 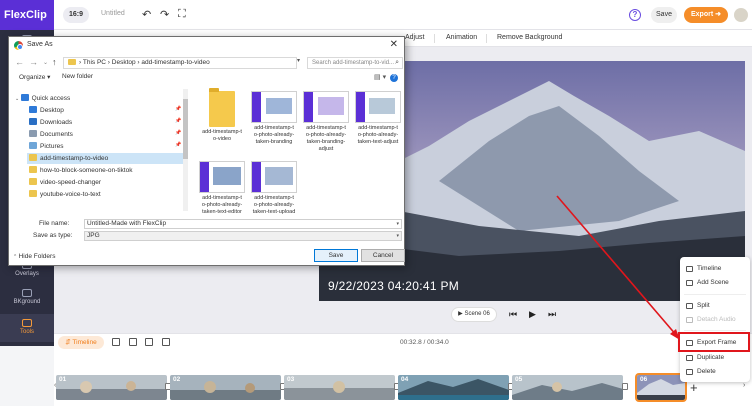 I want to click on organize-menu: Organize ▾, so click(x=34, y=77).